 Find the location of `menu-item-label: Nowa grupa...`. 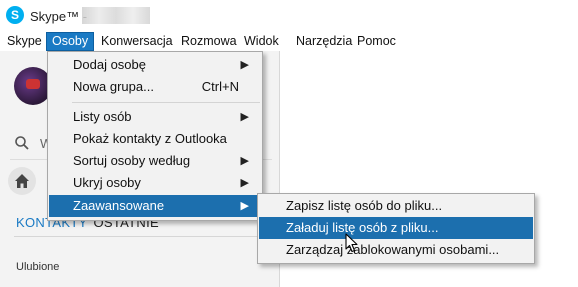

menu-item-label: Nowa grupa... is located at coordinates (113, 86).